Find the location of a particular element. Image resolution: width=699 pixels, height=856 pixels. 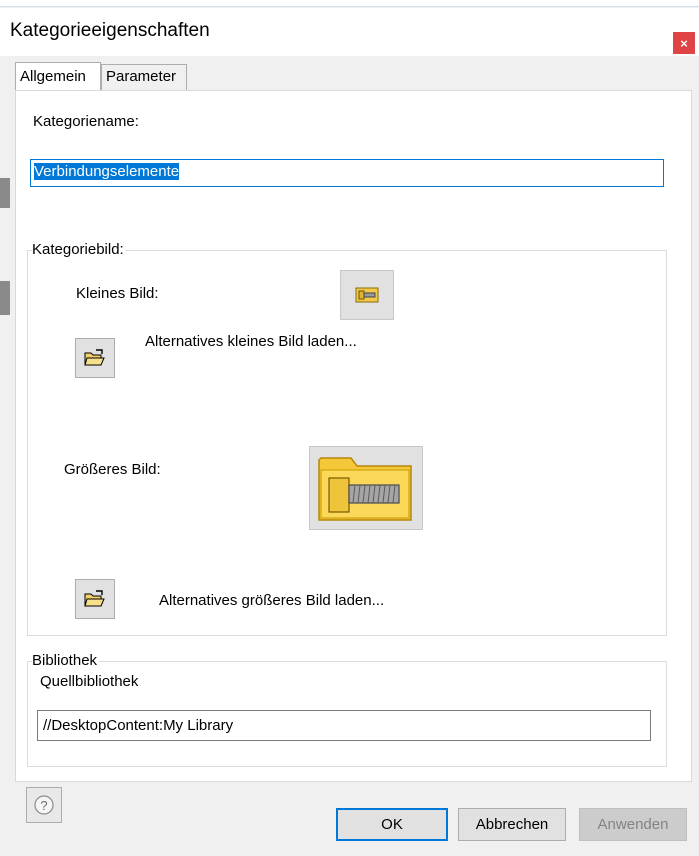

source-library-value: //DesktopContent:My Library is located at coordinates (138, 725).